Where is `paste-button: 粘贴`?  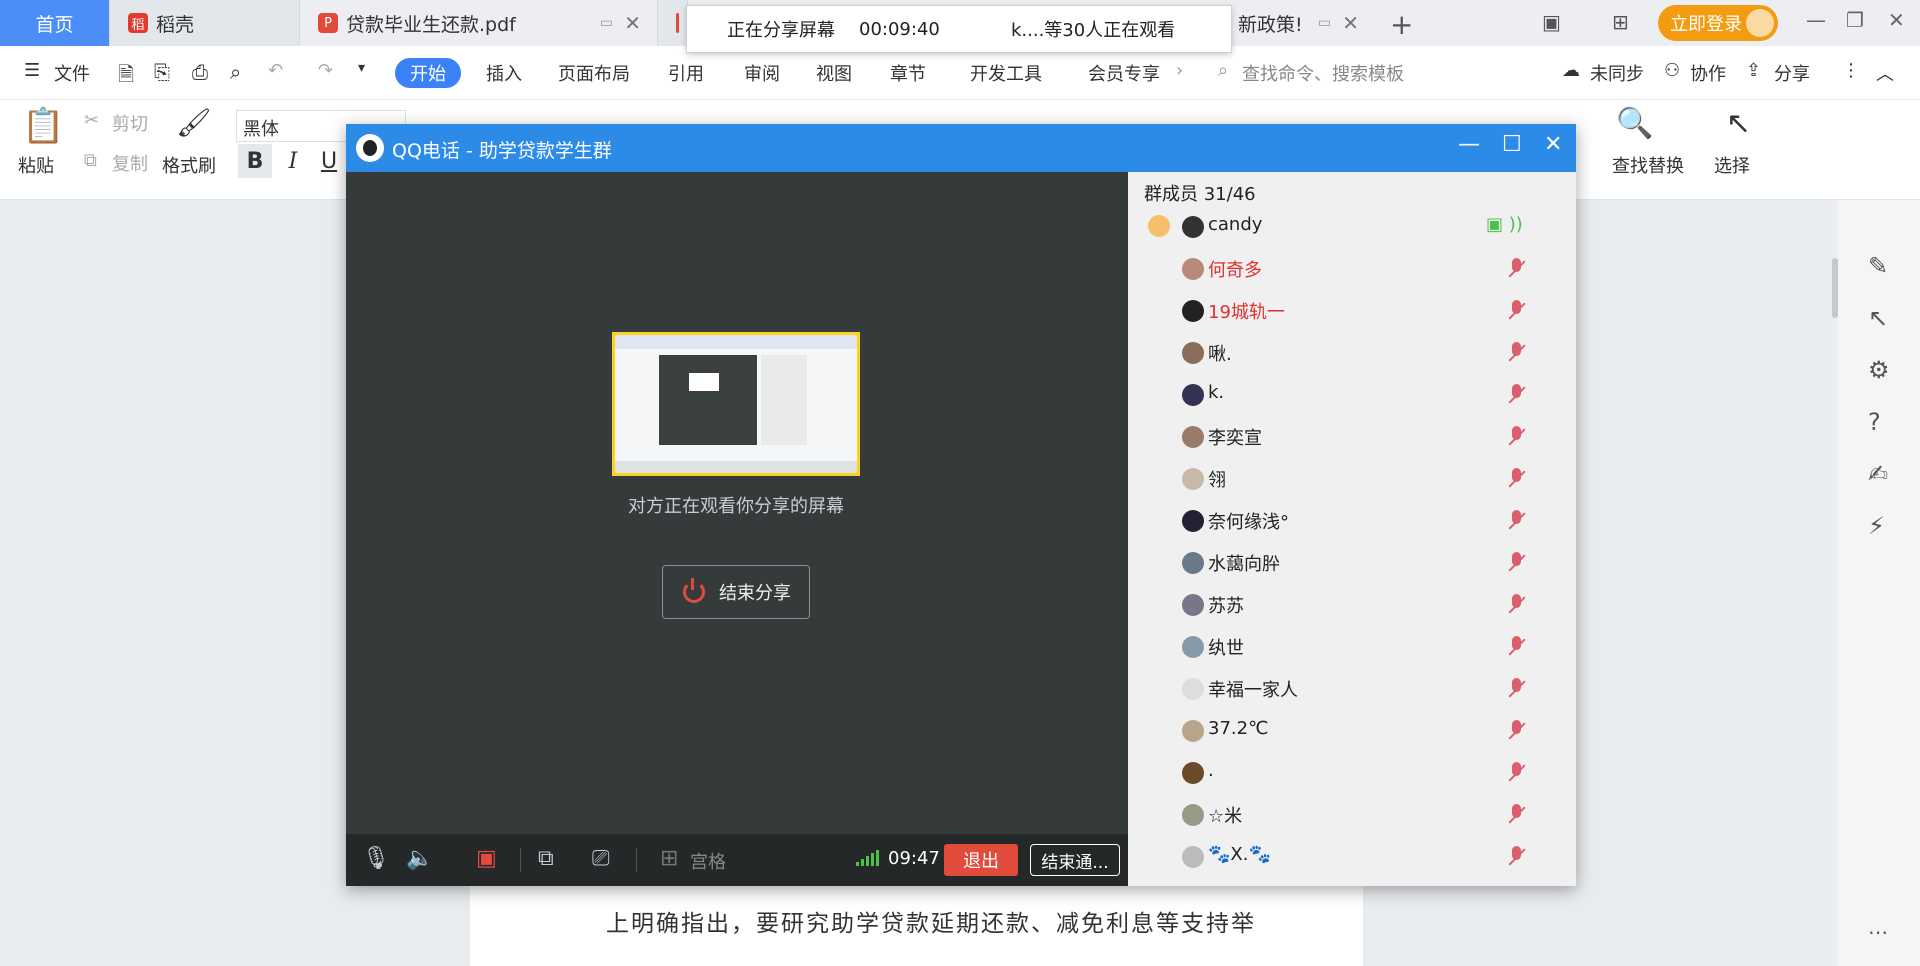
paste-button: 粘贴 is located at coordinates (36, 165).